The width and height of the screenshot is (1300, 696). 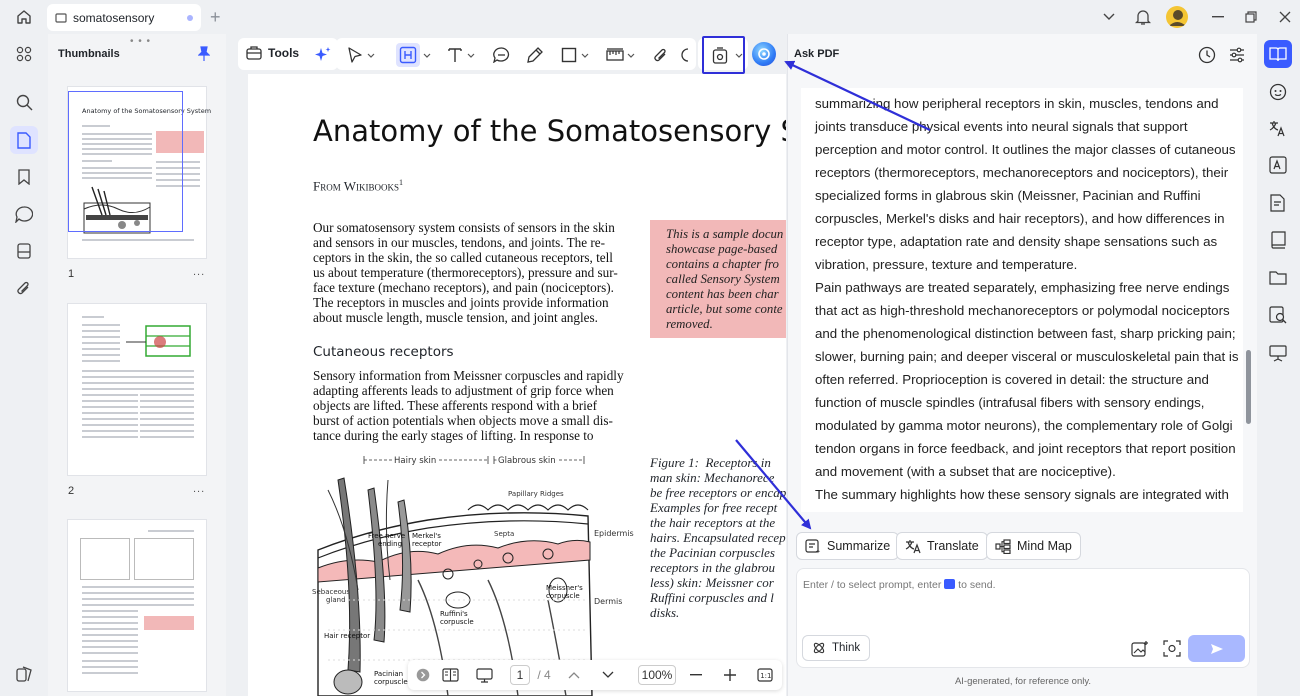 What do you see at coordinates (24, 102) in the screenshot?
I see `search-button` at bounding box center [24, 102].